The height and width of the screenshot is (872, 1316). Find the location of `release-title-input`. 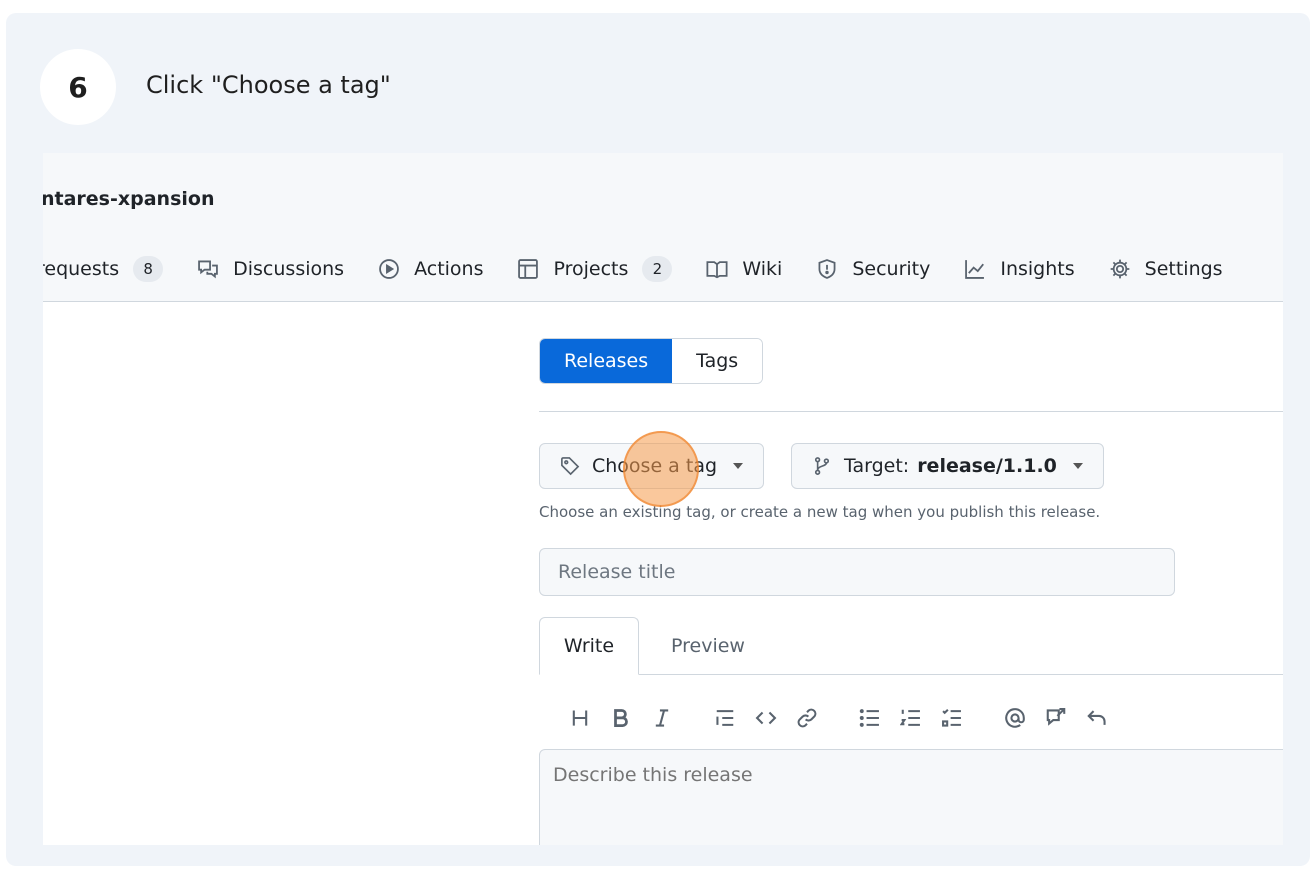

release-title-input is located at coordinates (857, 572).